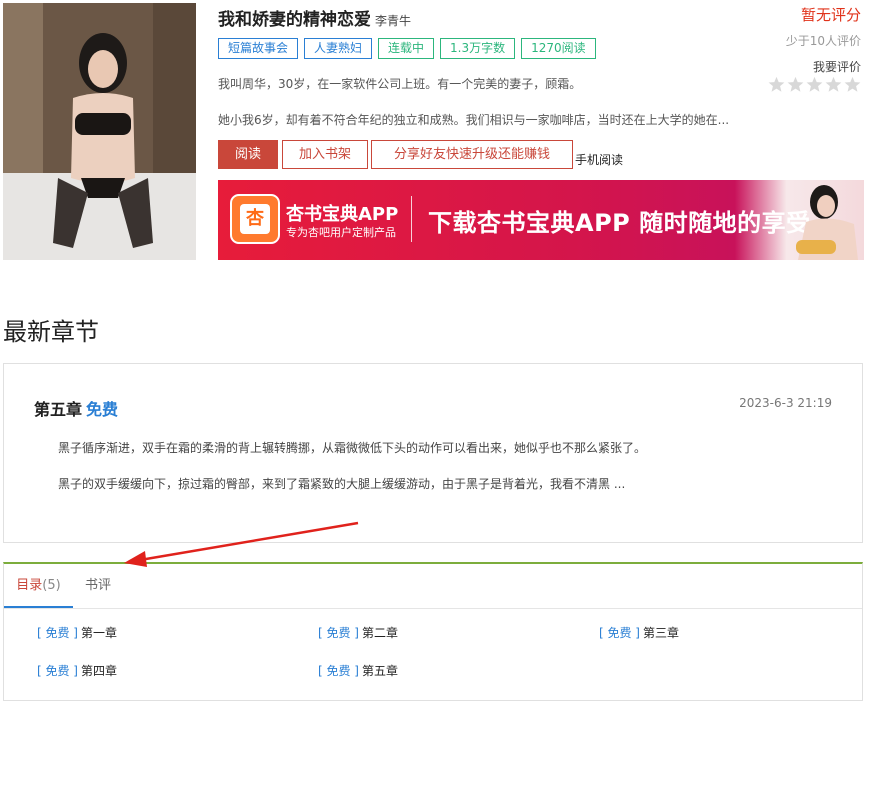 The height and width of the screenshot is (789, 869). I want to click on book-title-text: 我和娇妻的精神恋爱, so click(294, 20).